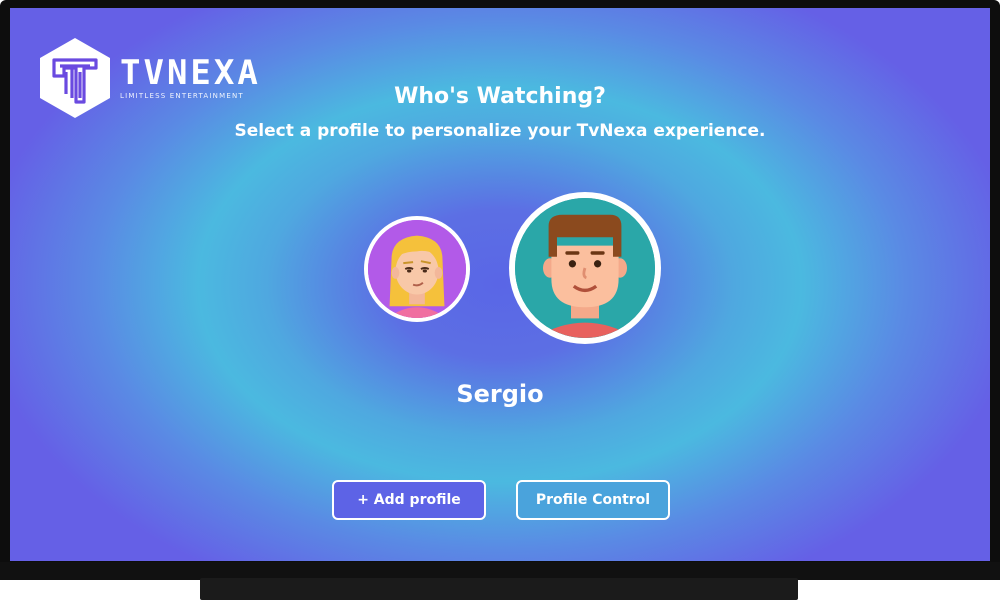  What do you see at coordinates (500, 394) in the screenshot?
I see `selected-profile-name: Sergio` at bounding box center [500, 394].